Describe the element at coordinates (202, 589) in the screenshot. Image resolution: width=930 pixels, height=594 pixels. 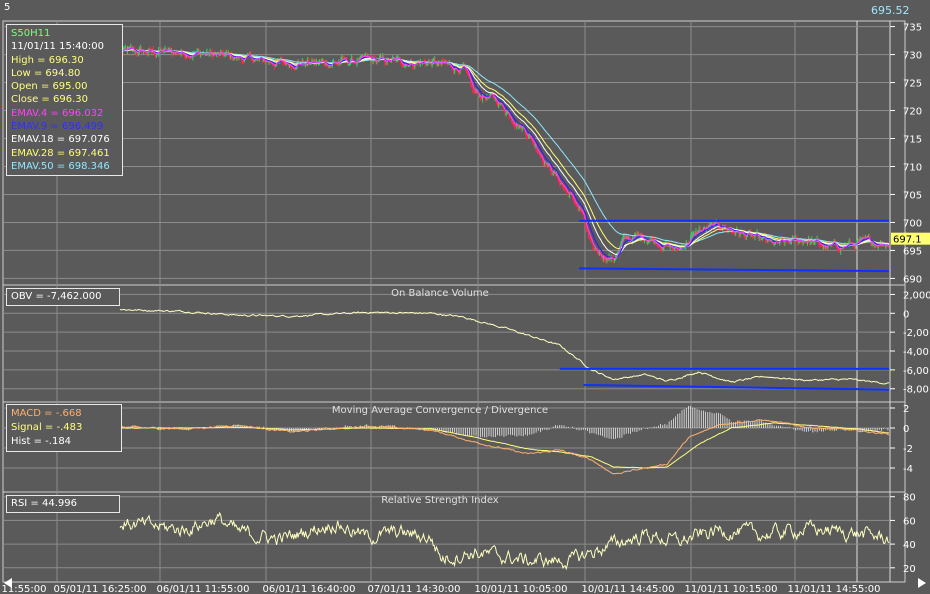
I see `x-tick-label: 06/01/11 11:55:00` at that location.